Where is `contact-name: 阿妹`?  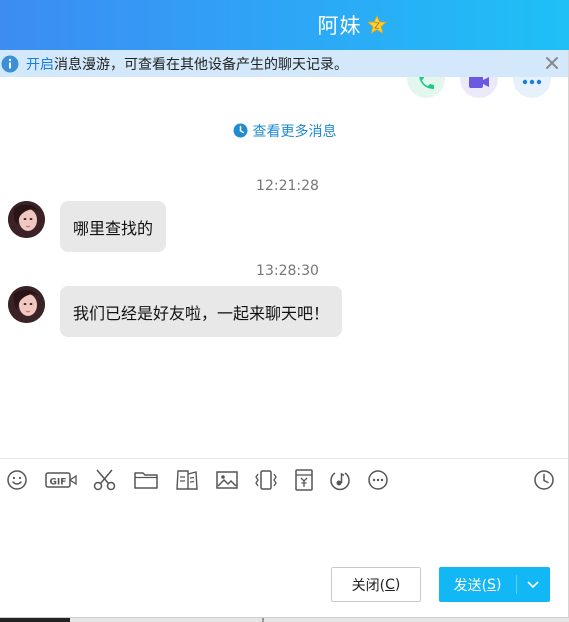
contact-name: 阿妹 is located at coordinates (339, 26).